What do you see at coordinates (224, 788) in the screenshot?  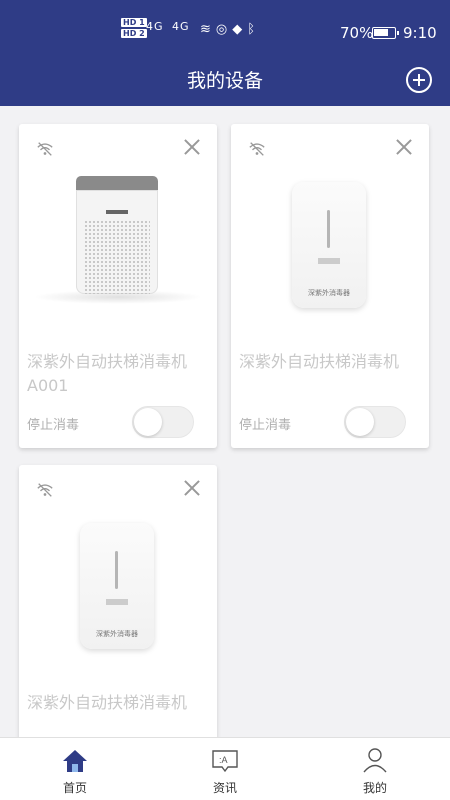 I see `tab-label: 资讯` at bounding box center [224, 788].